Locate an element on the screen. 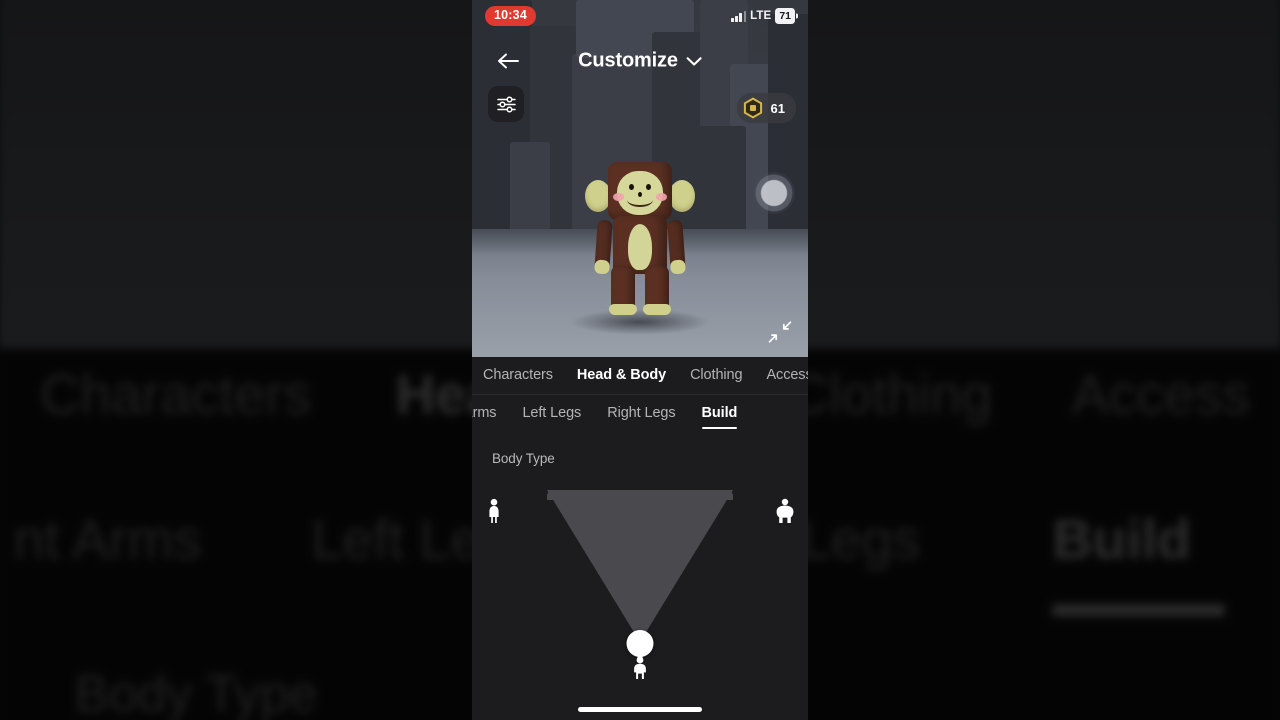 The height and width of the screenshot is (720, 1280). robux-icon is located at coordinates (752, 108).